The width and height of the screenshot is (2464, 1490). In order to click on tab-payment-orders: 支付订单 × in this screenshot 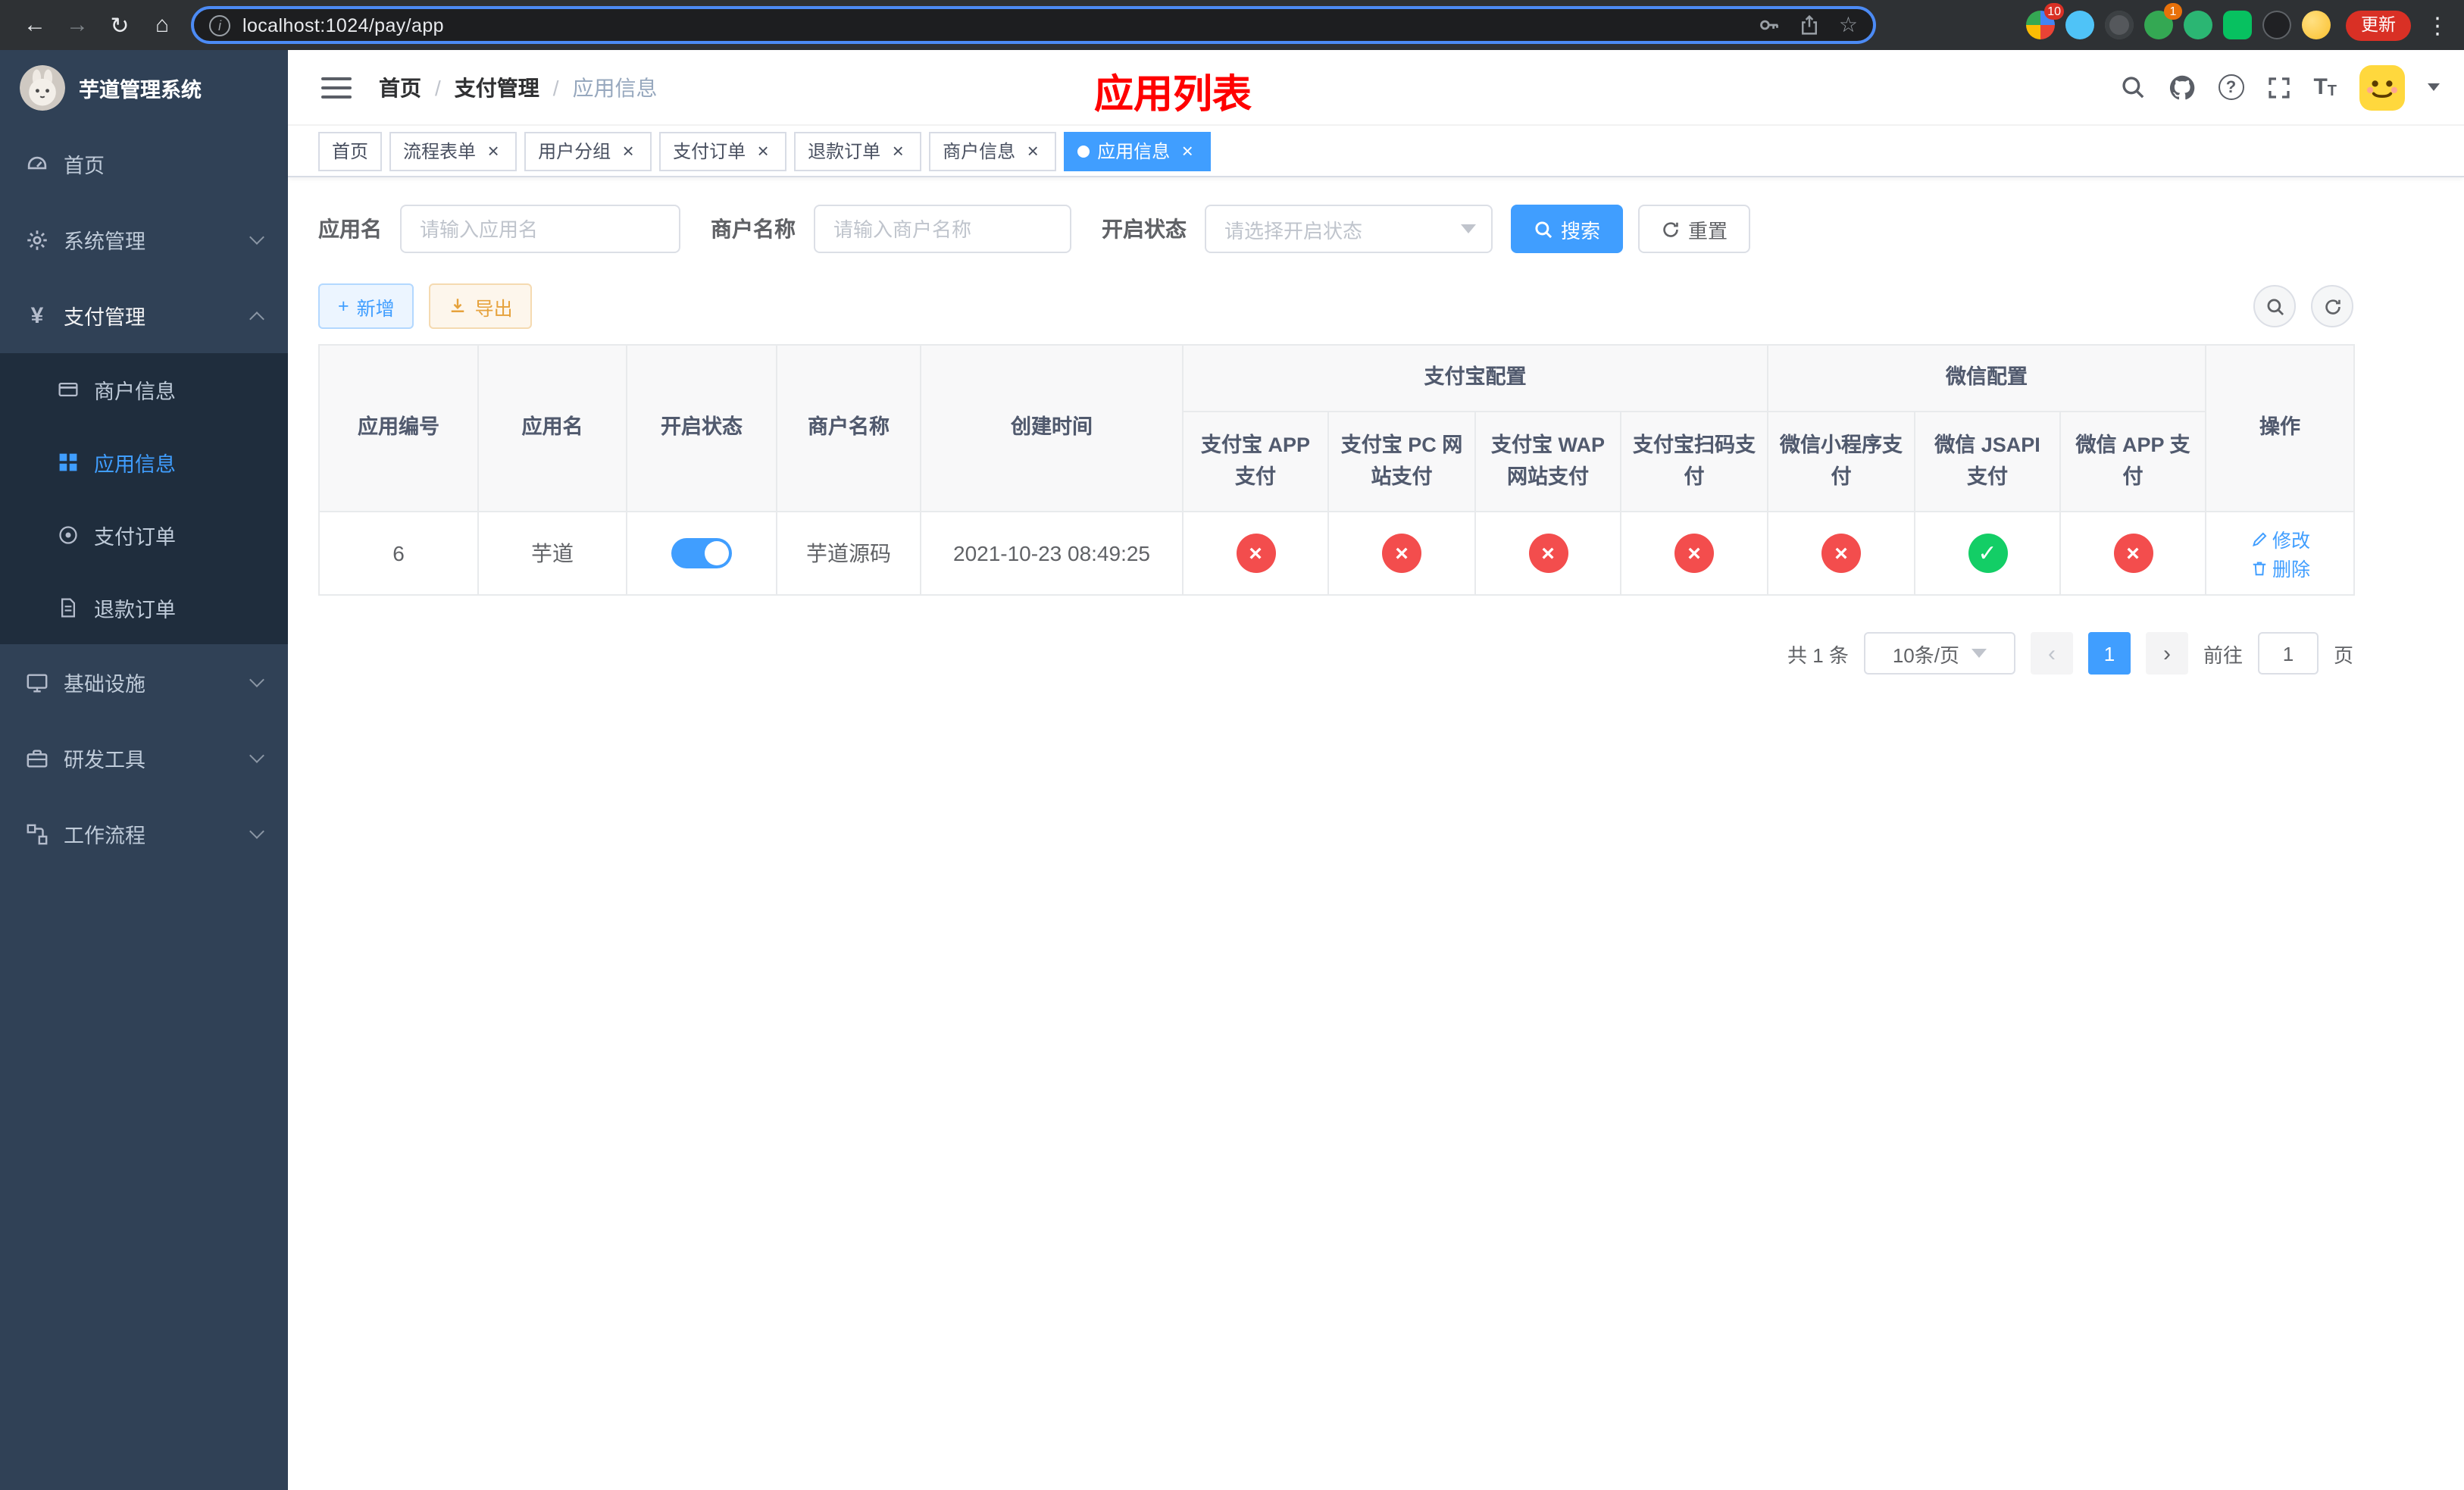, I will do `click(723, 151)`.